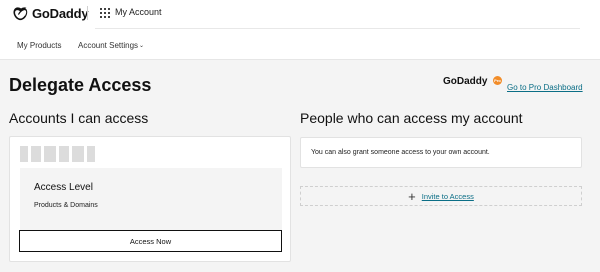  Describe the element at coordinates (150, 241) in the screenshot. I see `access-now-button: Access Now` at that location.